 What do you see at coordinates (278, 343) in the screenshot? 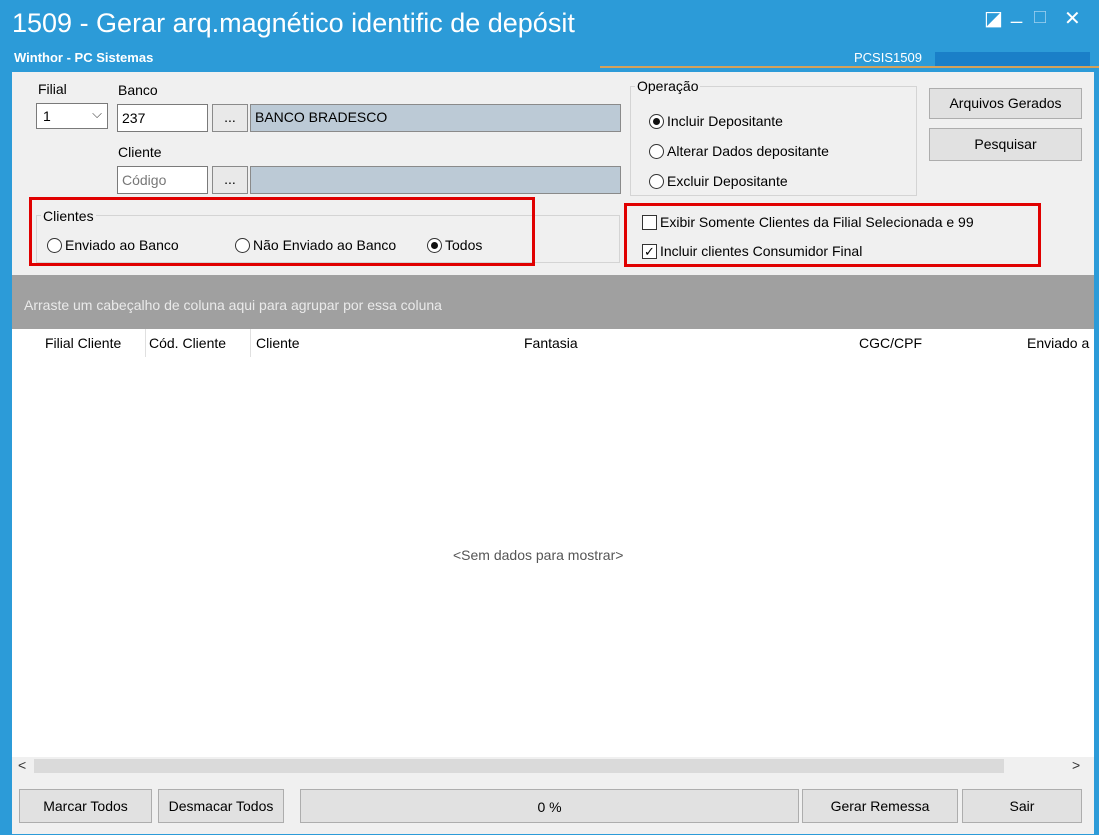
I see `column-header-cliente: Cliente` at bounding box center [278, 343].